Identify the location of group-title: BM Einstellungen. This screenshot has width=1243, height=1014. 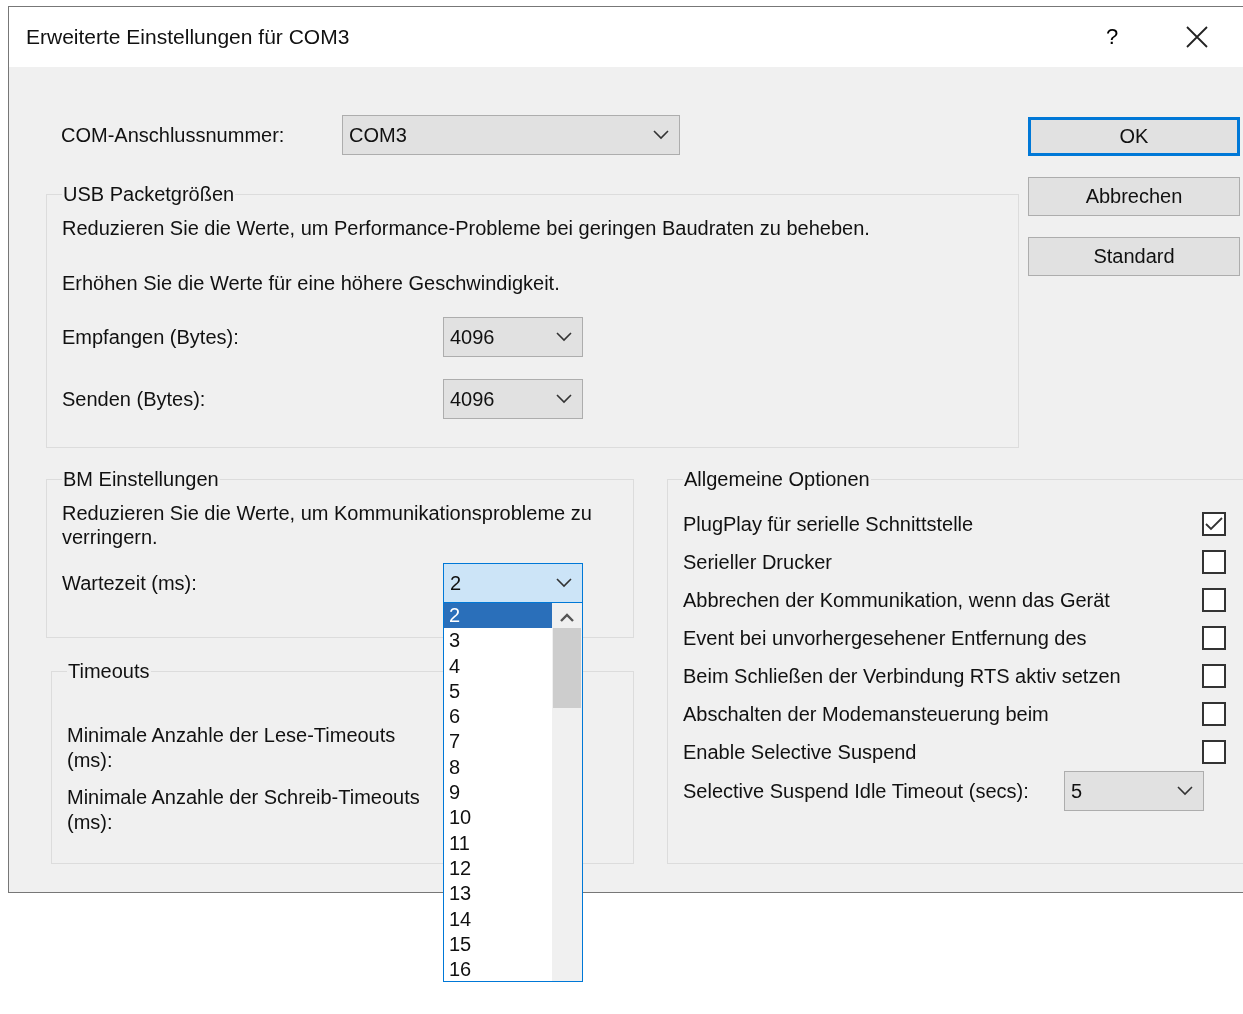
(141, 479).